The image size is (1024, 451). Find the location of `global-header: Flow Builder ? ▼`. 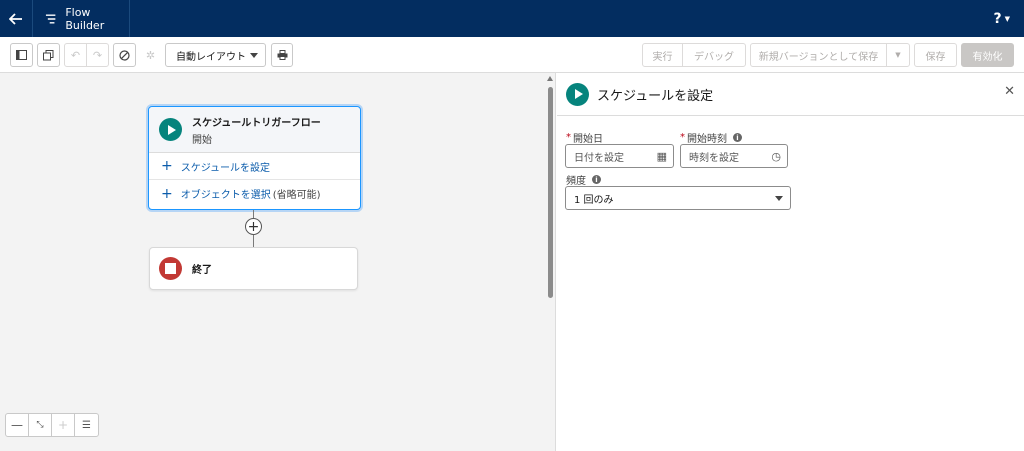

global-header: Flow Builder ? ▼ is located at coordinates (512, 18).